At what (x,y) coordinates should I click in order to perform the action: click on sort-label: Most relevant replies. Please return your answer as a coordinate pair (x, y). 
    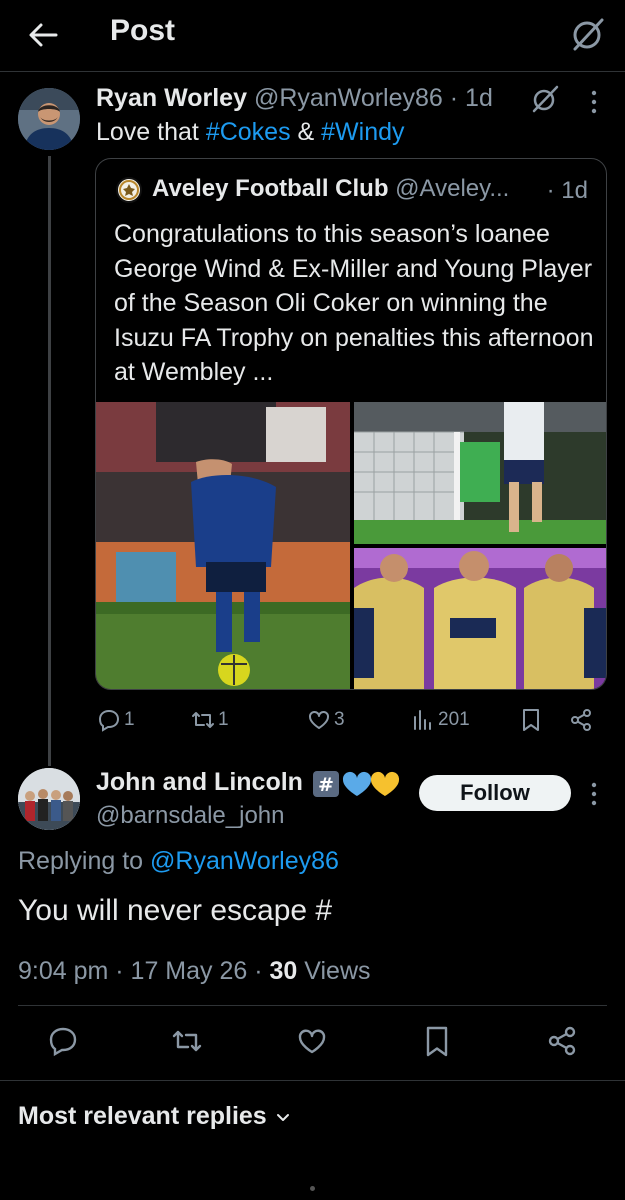
    Looking at the image, I should click on (142, 1116).